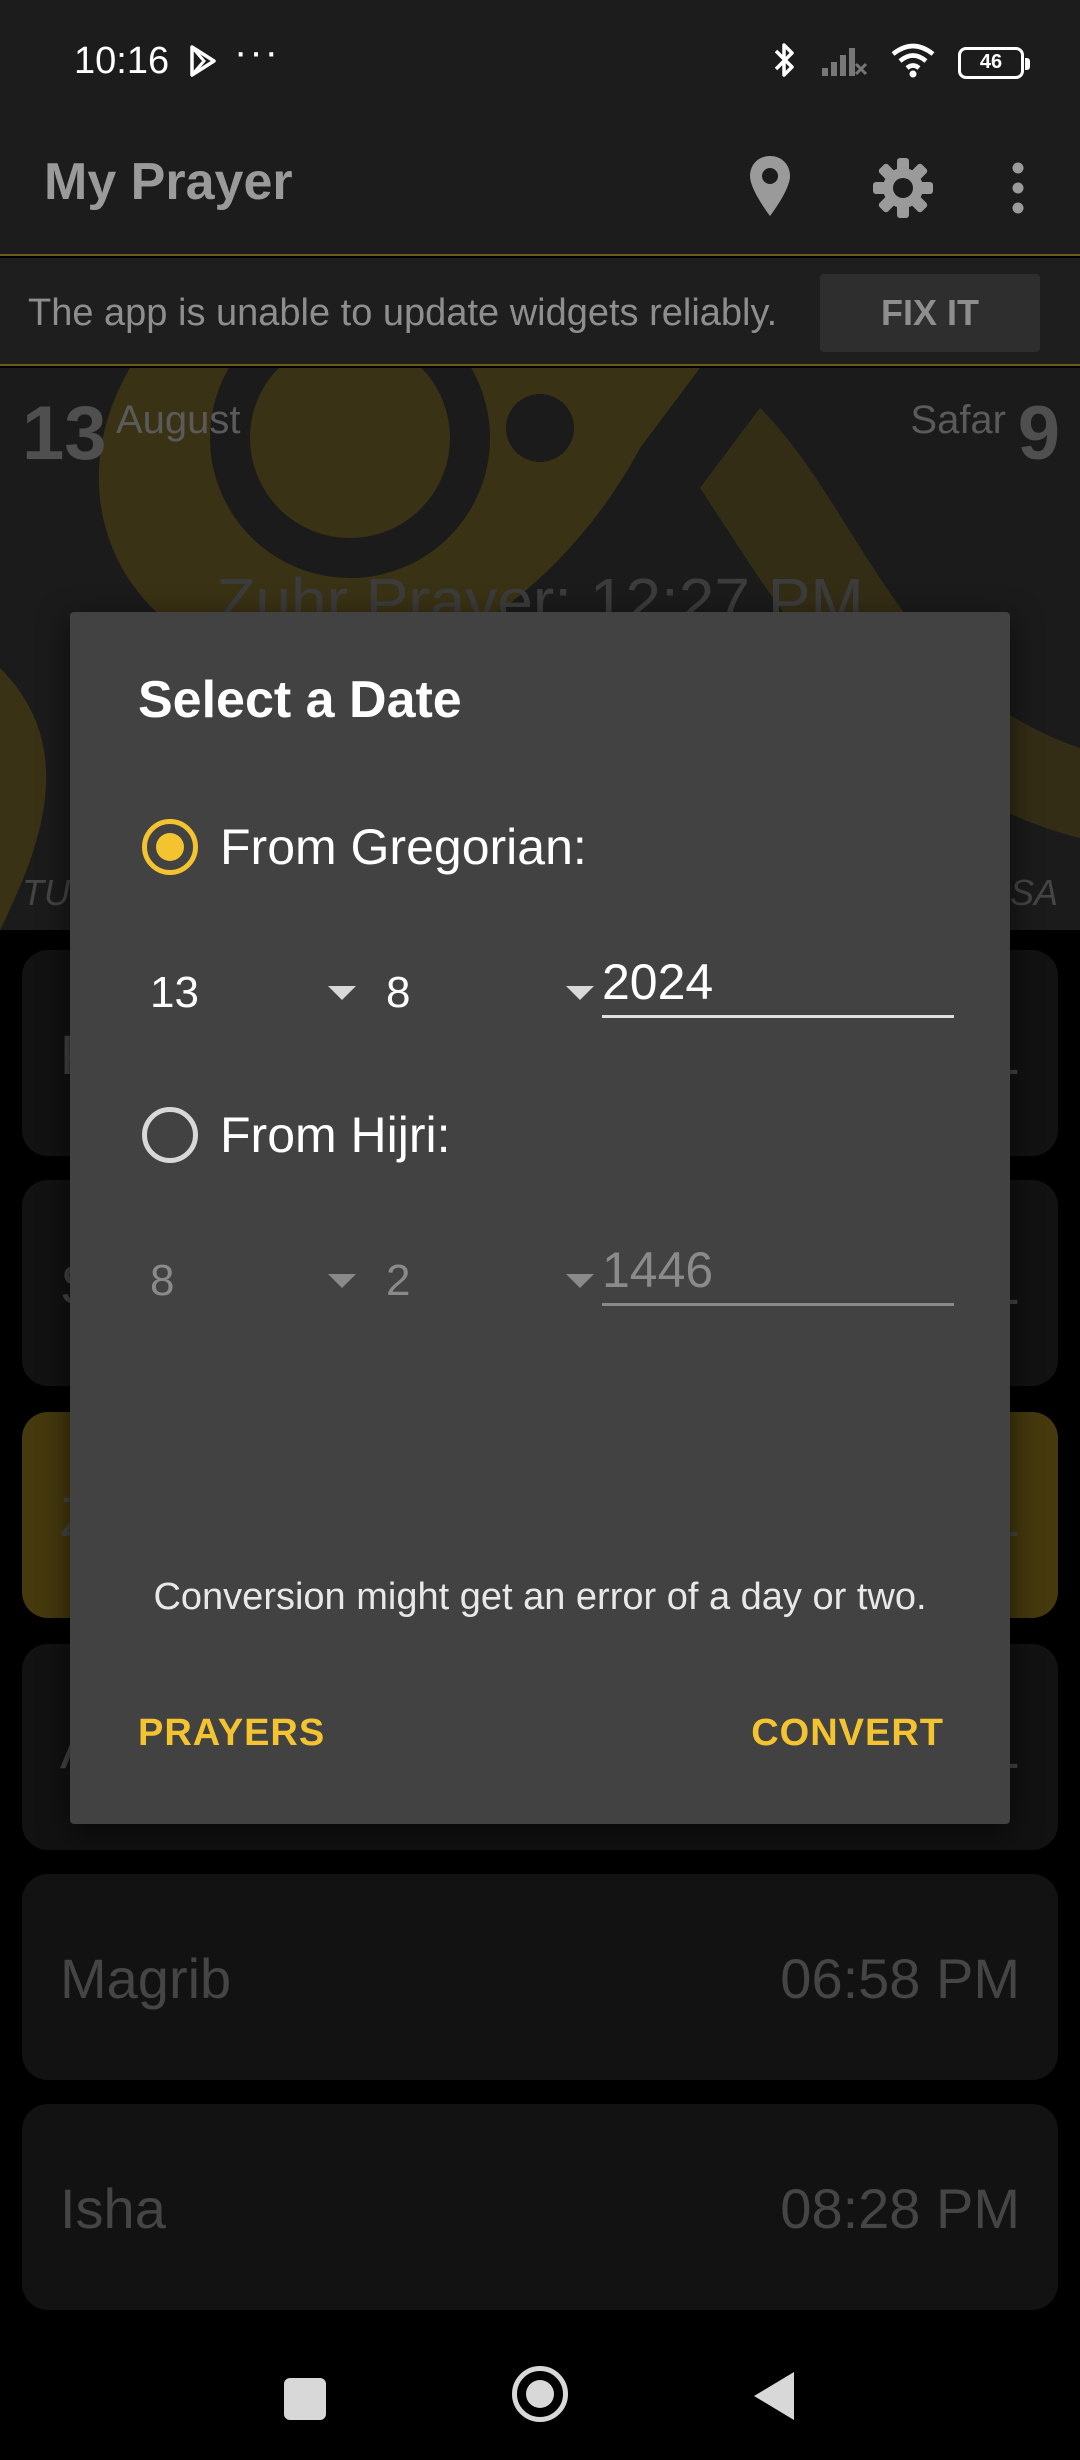 The height and width of the screenshot is (2460, 1080). I want to click on gregorian-option: From Gregorian:, so click(364, 847).